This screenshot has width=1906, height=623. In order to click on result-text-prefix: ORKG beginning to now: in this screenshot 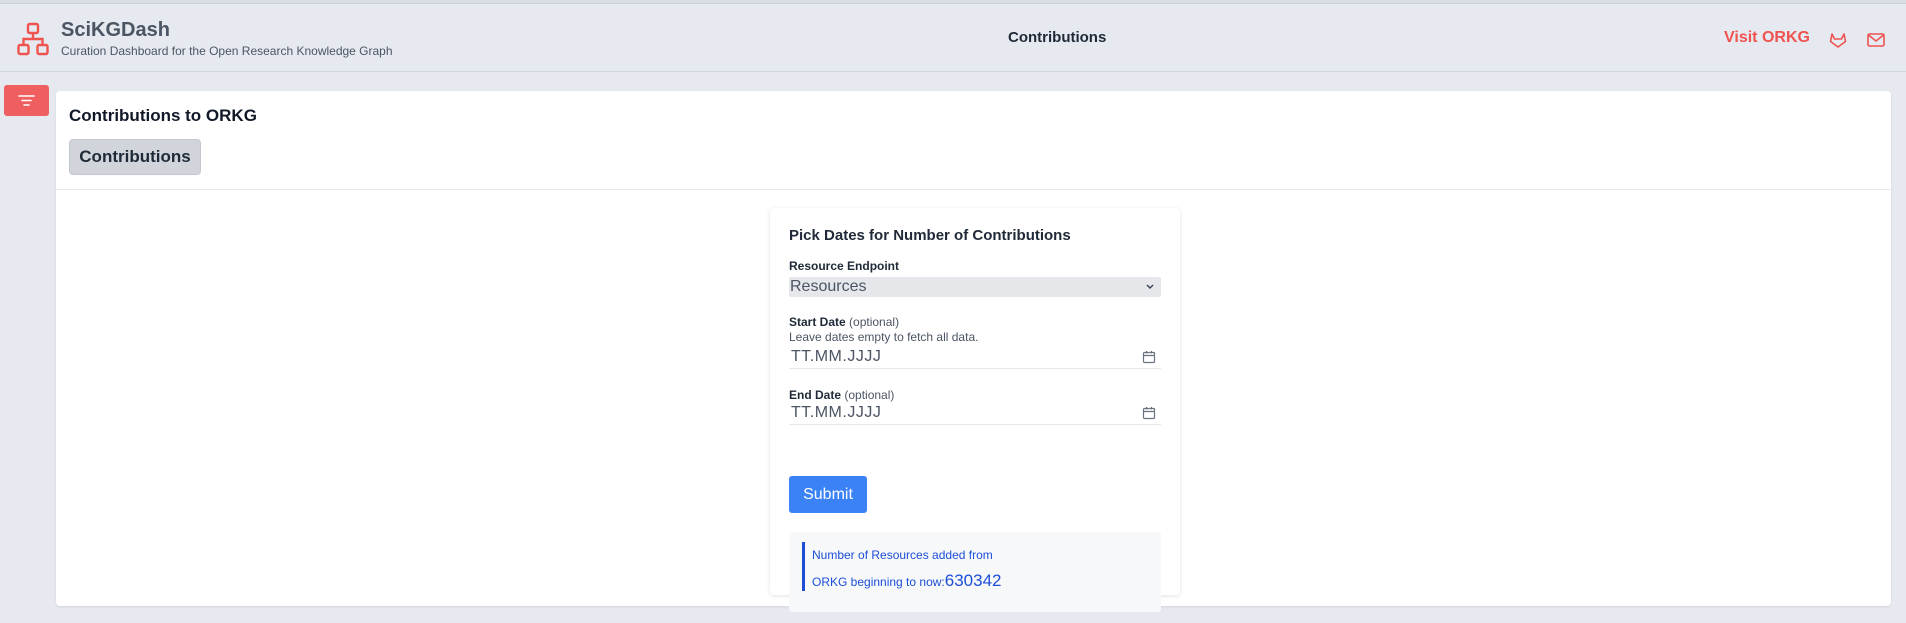, I will do `click(878, 582)`.